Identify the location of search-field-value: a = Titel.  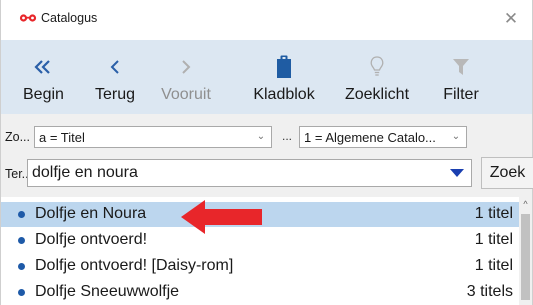
(62, 137).